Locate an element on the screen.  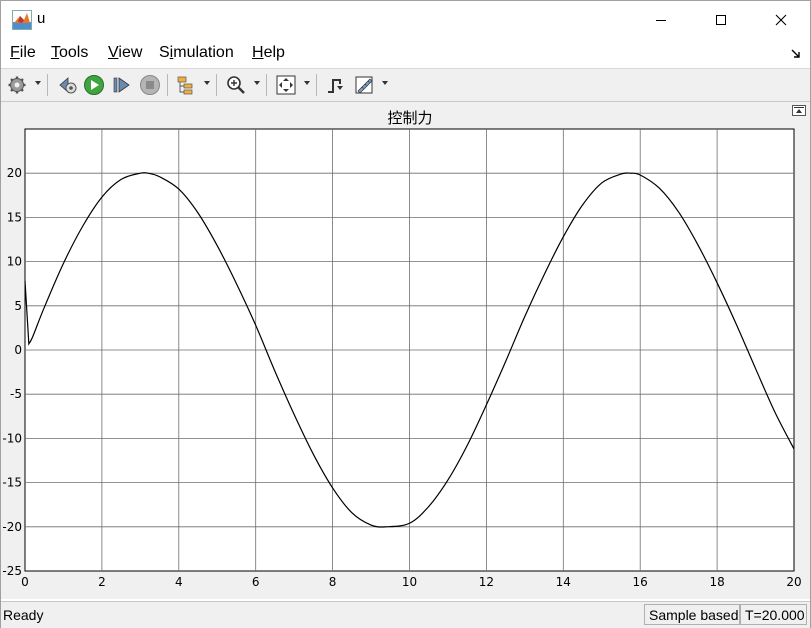
menu-file: File is located at coordinates (23, 53).